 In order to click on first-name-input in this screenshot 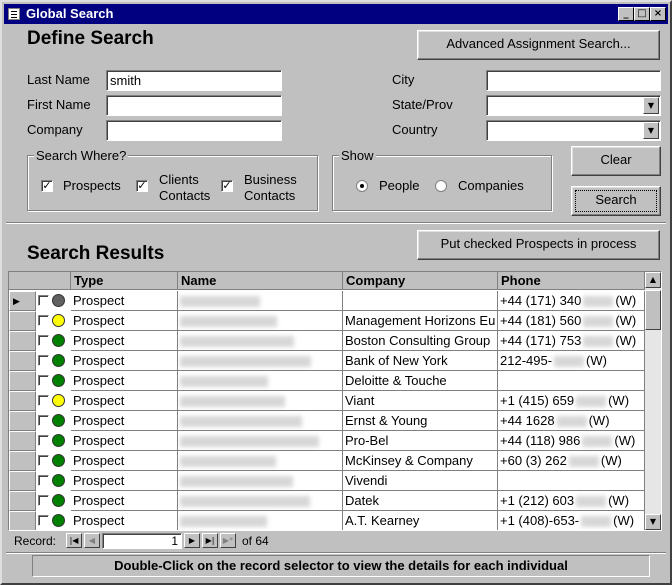, I will do `click(194, 105)`.